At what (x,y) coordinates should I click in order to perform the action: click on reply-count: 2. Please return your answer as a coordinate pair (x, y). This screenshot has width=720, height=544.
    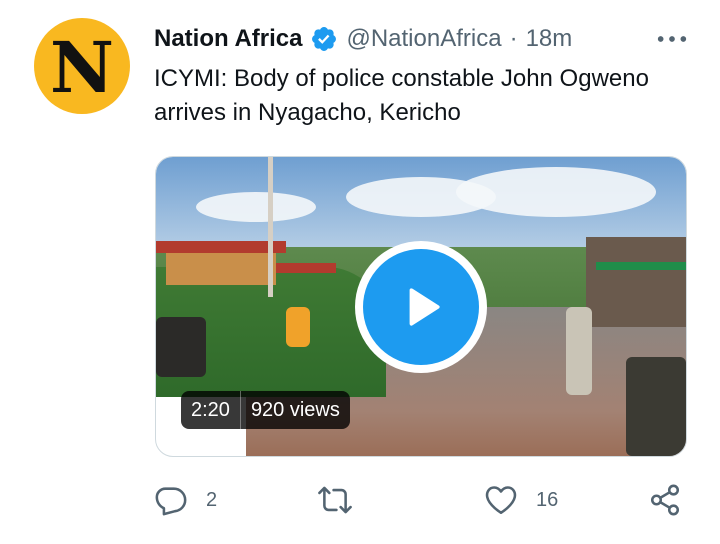
    Looking at the image, I should click on (212, 499).